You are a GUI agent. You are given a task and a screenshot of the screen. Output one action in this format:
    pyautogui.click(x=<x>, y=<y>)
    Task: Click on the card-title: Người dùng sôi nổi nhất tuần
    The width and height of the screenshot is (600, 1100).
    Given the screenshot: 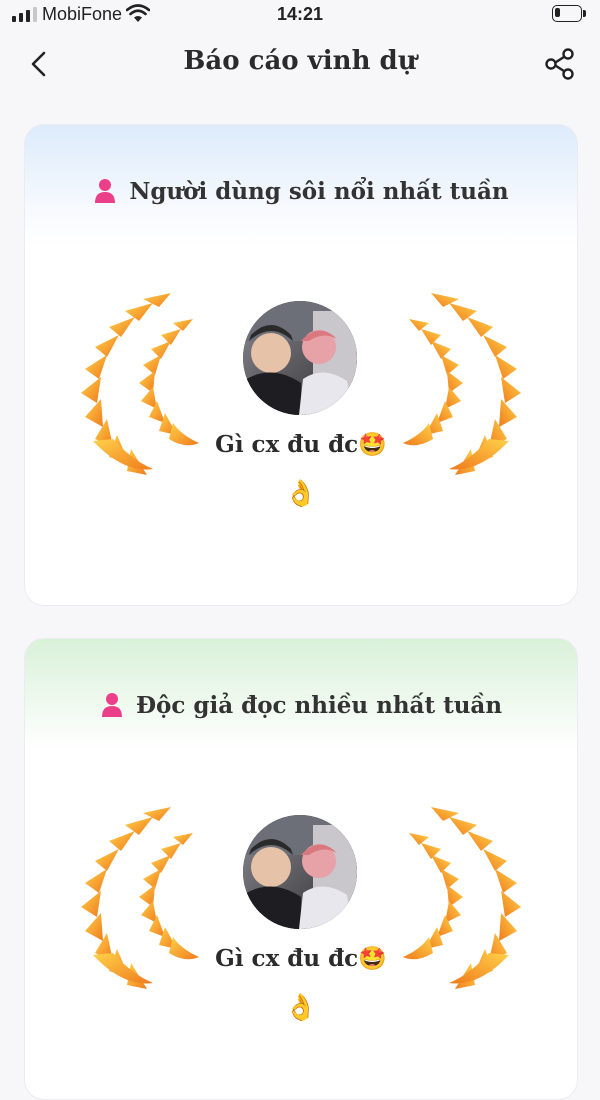 What is the action you would take?
    pyautogui.click(x=319, y=191)
    